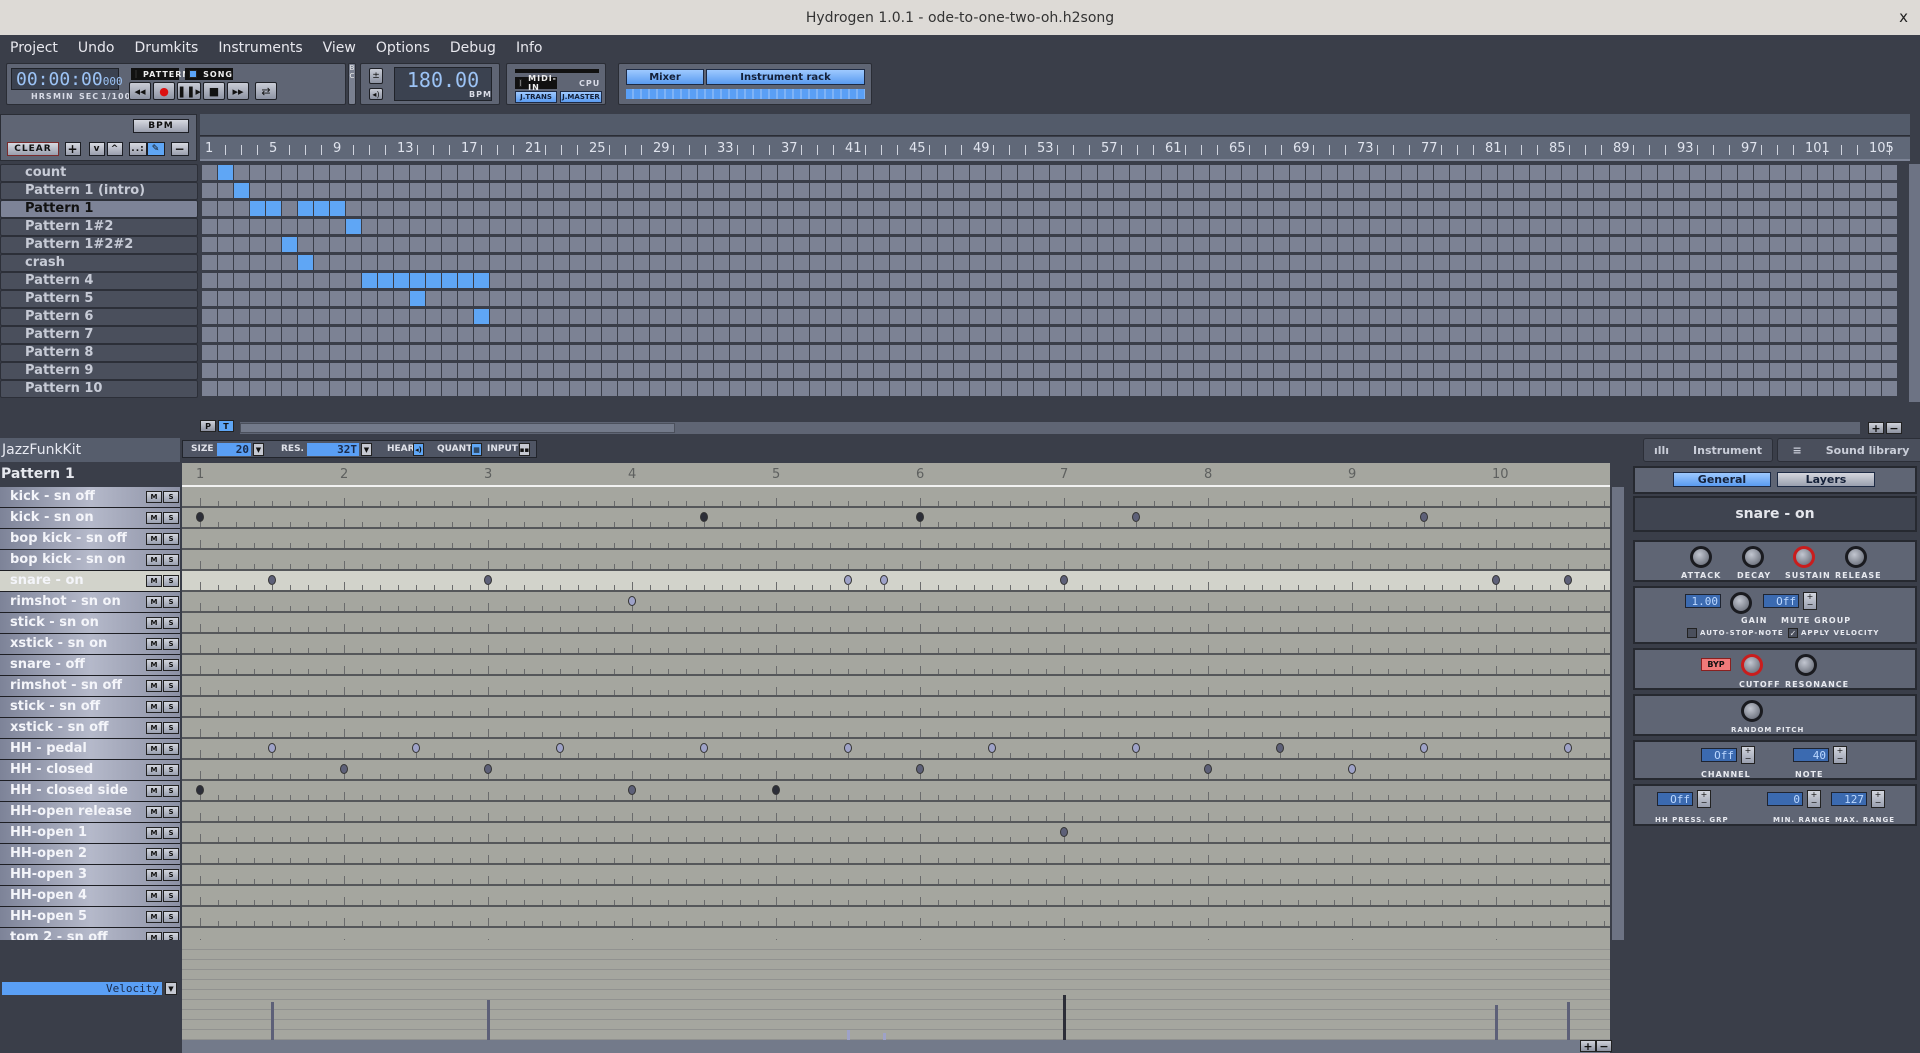 Image resolution: width=1920 pixels, height=1053 pixels. What do you see at coordinates (1810, 601) in the screenshot?
I see `mute-group-spin: + −` at bounding box center [1810, 601].